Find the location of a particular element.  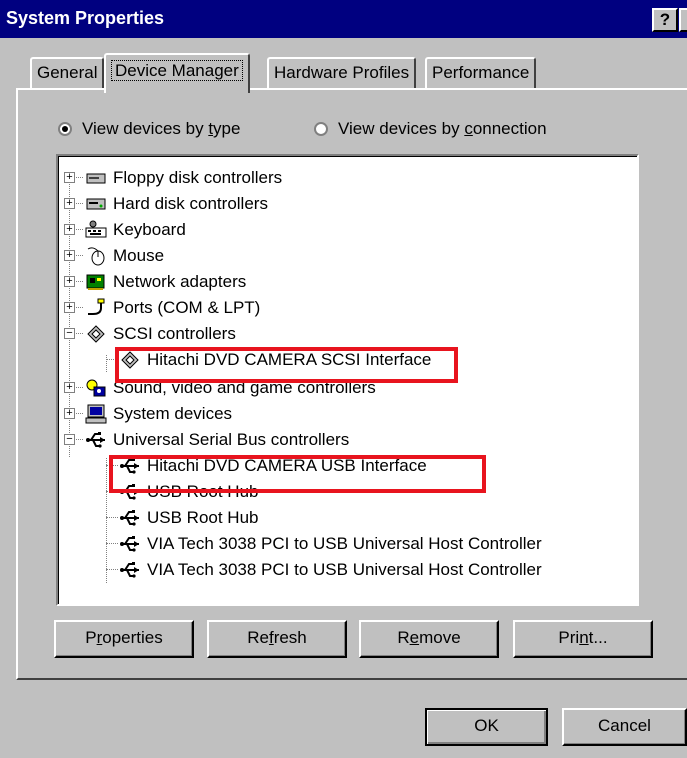

view-by-type-radio: View devices by type is located at coordinates (149, 129).